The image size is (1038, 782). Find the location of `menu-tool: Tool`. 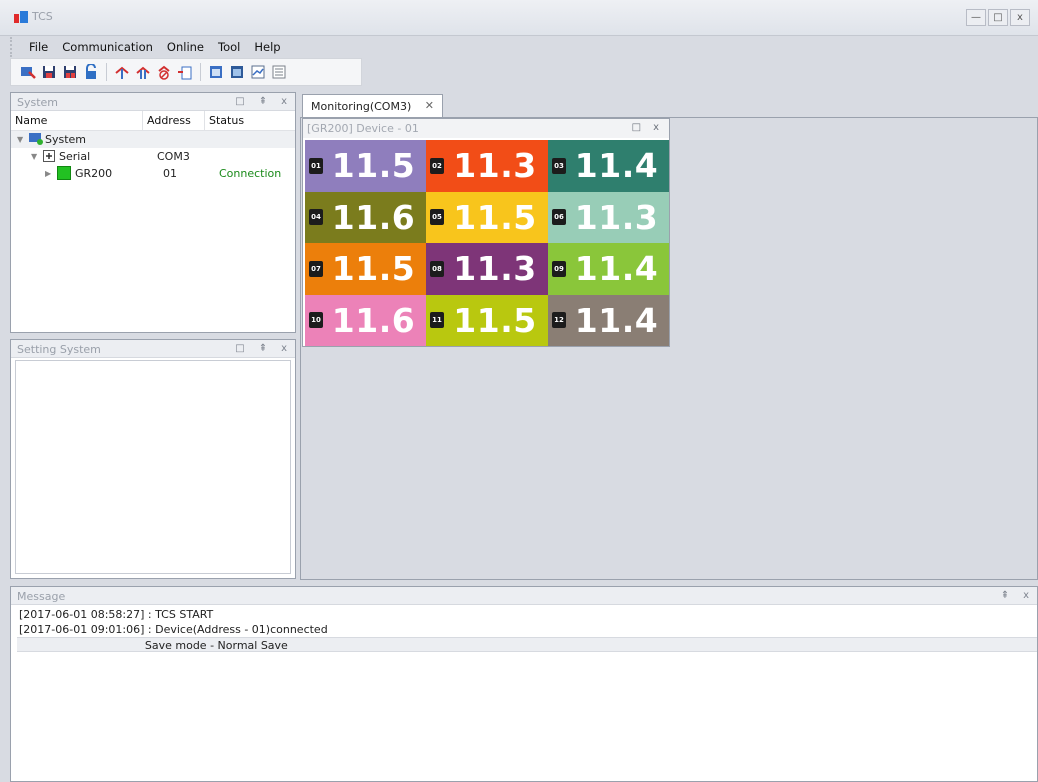

menu-tool: Tool is located at coordinates (229, 47).